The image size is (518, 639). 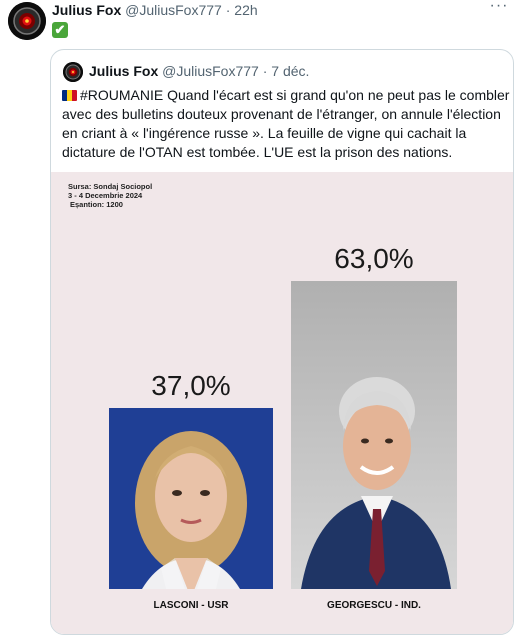 I want to click on tweet-timestamp: 22h, so click(x=245, y=10).